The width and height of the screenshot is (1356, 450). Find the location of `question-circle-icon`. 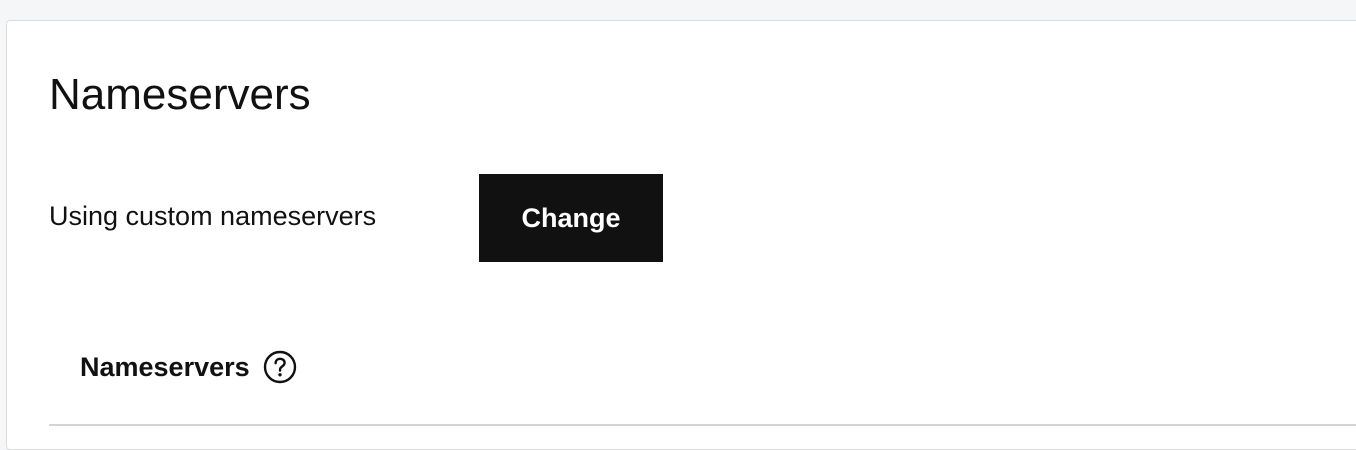

question-circle-icon is located at coordinates (280, 367).